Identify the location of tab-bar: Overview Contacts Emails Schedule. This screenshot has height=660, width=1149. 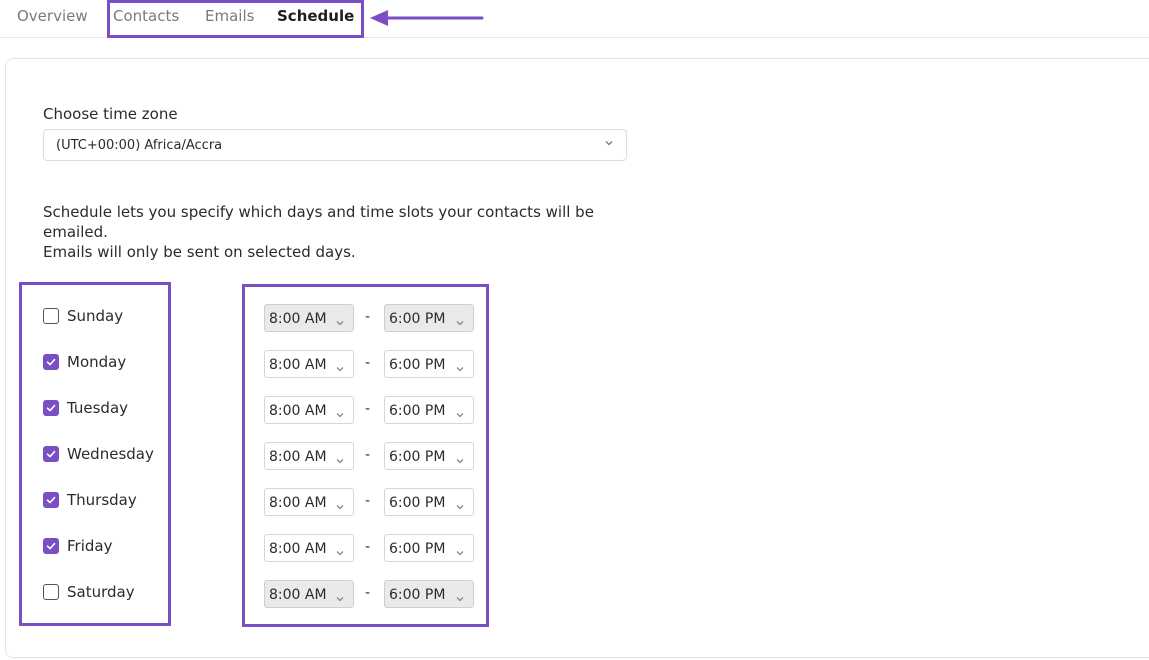
(574, 19).